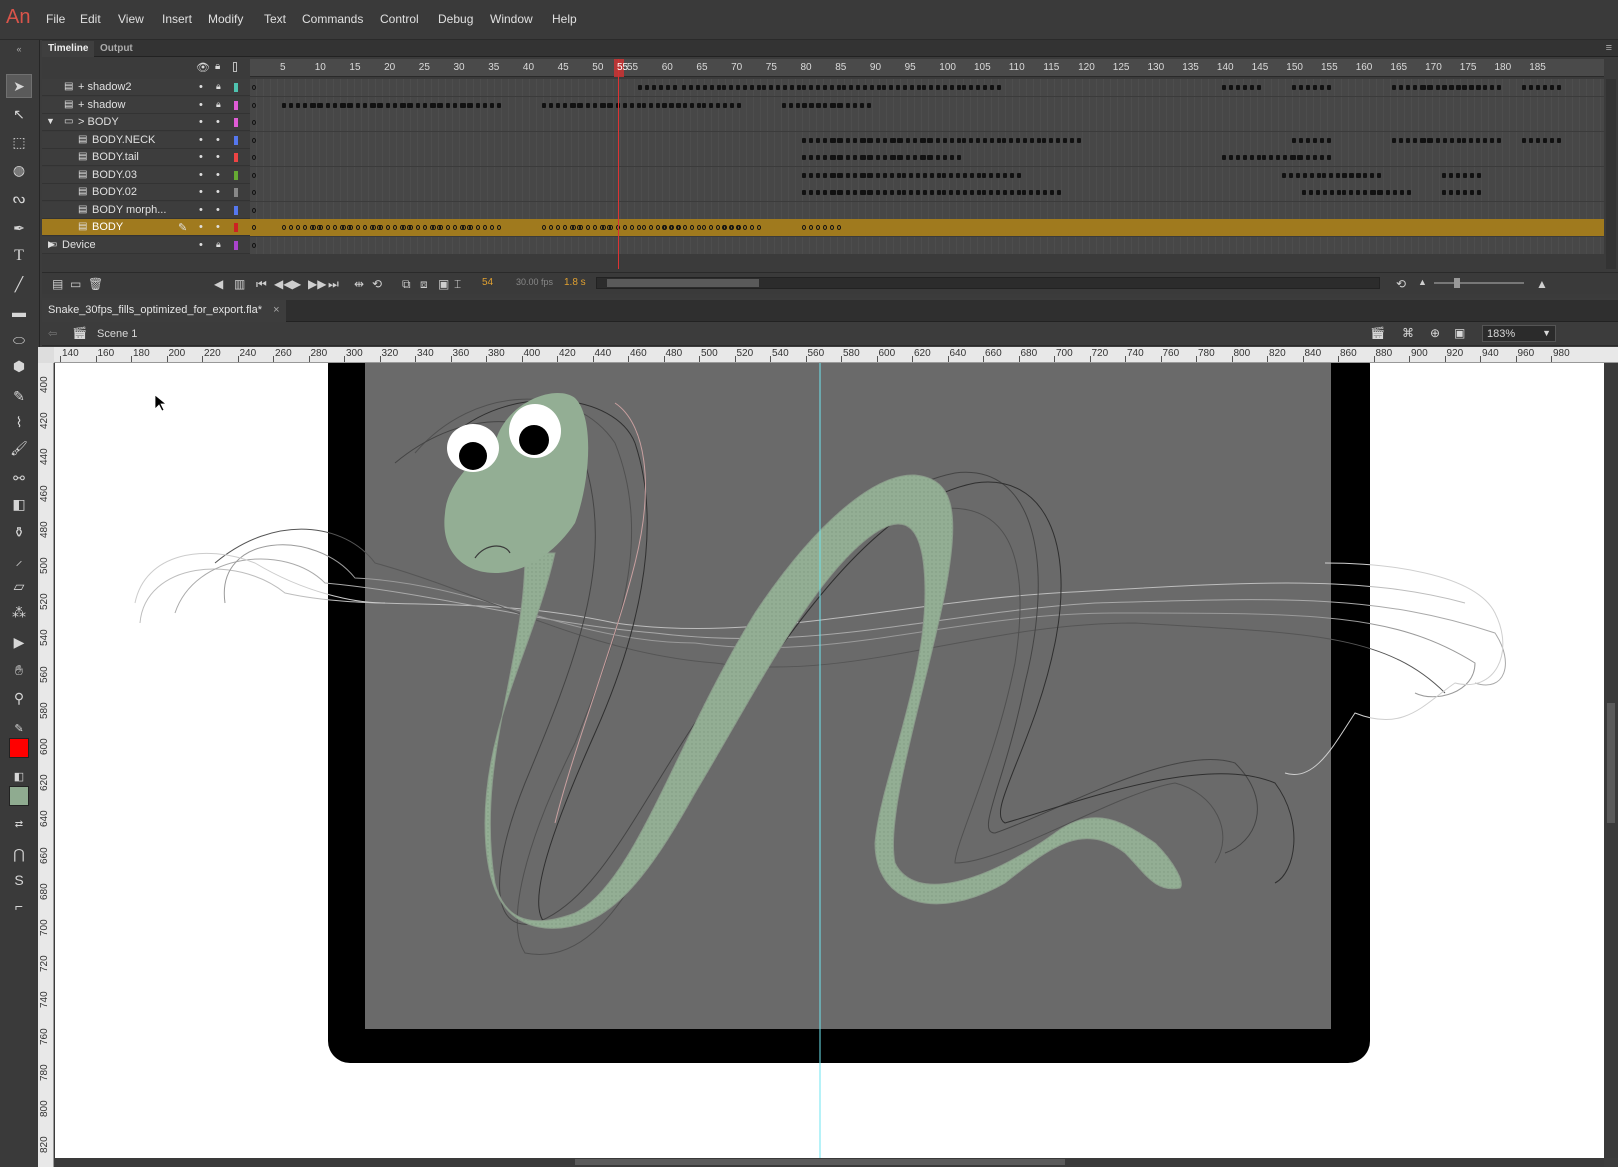 The image size is (1618, 1167). Describe the element at coordinates (1457, 283) in the screenshot. I see `timeline-zoom-thumb` at that location.